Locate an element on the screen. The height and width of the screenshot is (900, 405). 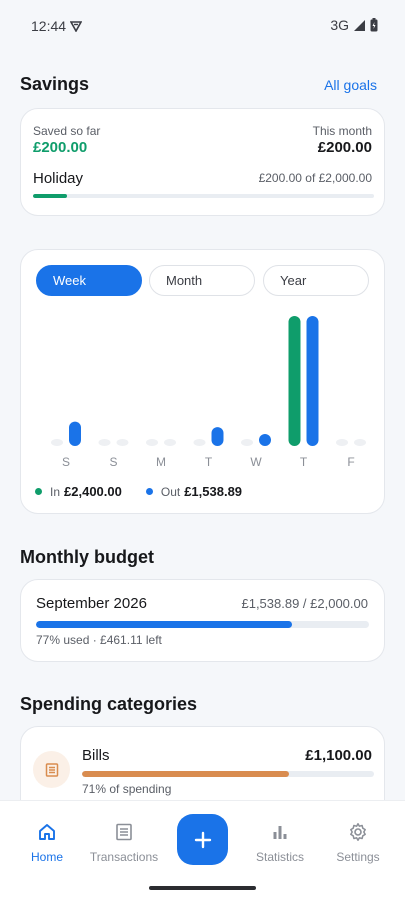
in-legend-value: £2,400.00 is located at coordinates (93, 491).